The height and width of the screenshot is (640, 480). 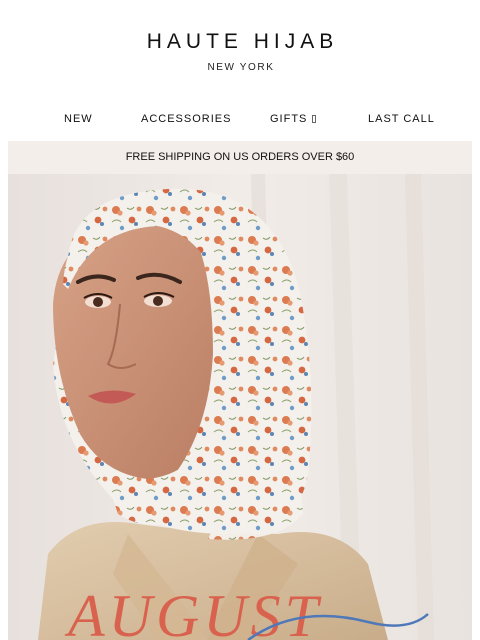 I want to click on nav-item-gifts: GIFTS, so click(x=293, y=119).